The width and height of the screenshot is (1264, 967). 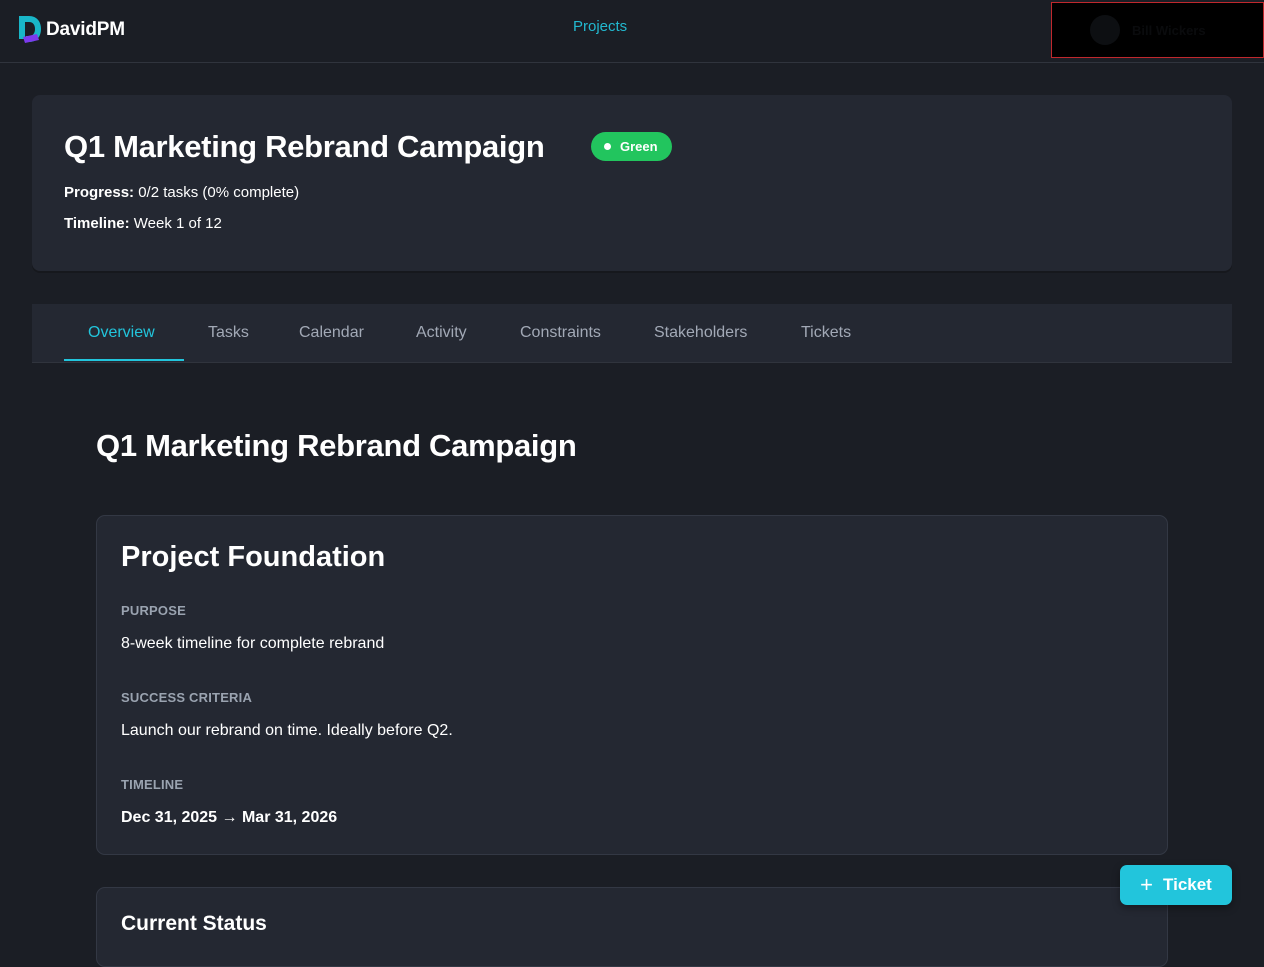 What do you see at coordinates (153, 610) in the screenshot?
I see `purpose-label: PURPOSE` at bounding box center [153, 610].